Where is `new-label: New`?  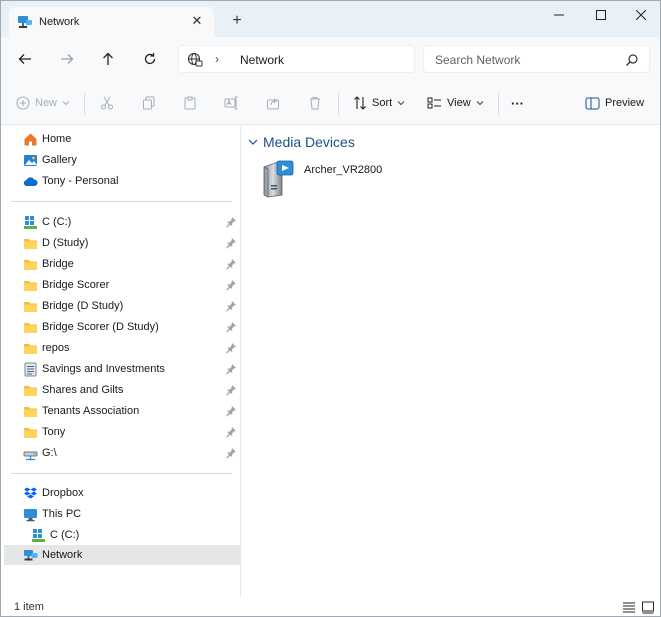 new-label: New is located at coordinates (46, 103).